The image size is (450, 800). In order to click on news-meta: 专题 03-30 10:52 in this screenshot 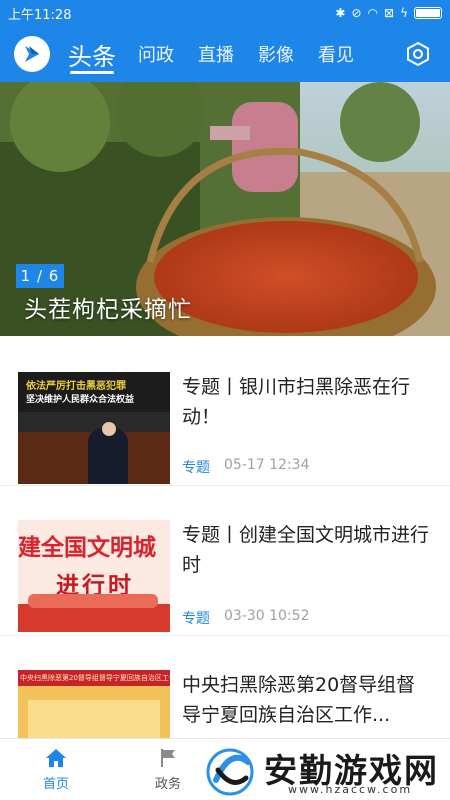, I will do `click(245, 618)`.